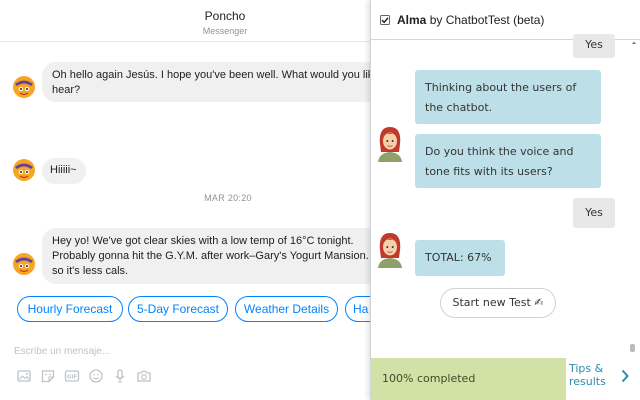  What do you see at coordinates (48, 376) in the screenshot?
I see `sticker-icon` at bounding box center [48, 376].